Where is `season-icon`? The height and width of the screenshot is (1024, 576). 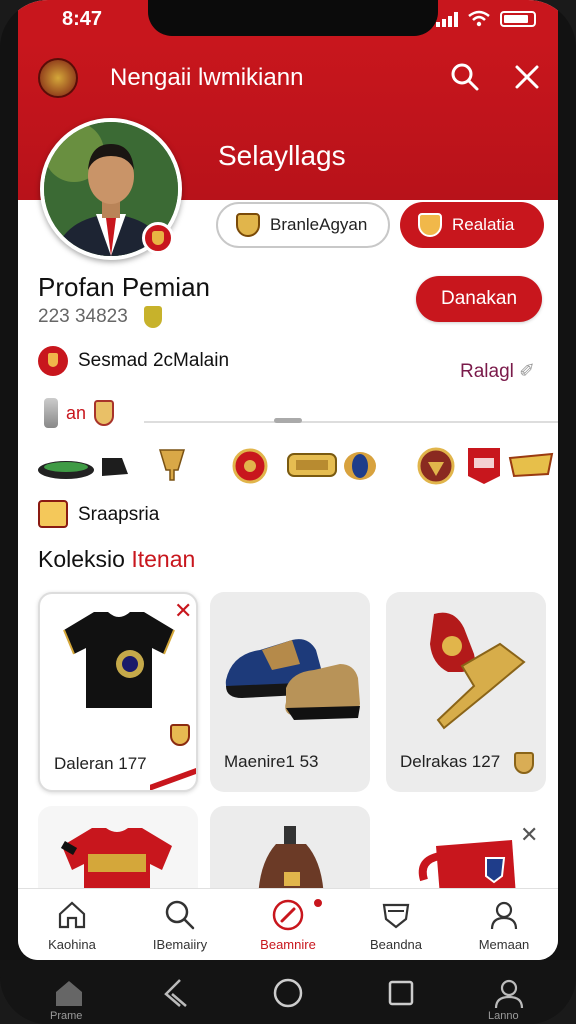 season-icon is located at coordinates (53, 361).